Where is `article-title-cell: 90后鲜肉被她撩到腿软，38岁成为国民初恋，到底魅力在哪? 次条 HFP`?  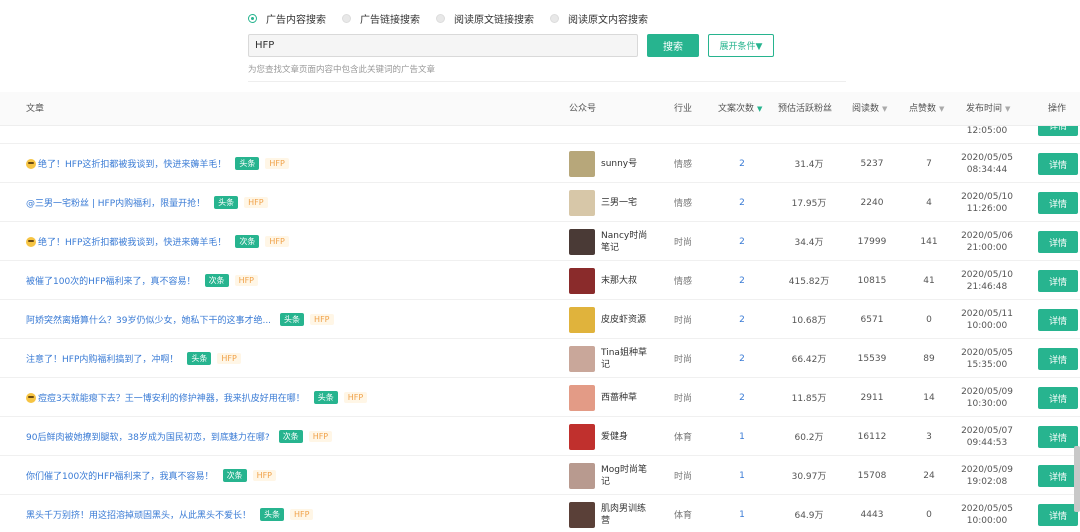
article-title-cell: 90后鲜肉被她撩到腿软，38岁成为国民初恋，到底魅力在哪? 次条 HFP is located at coordinates (286, 436).